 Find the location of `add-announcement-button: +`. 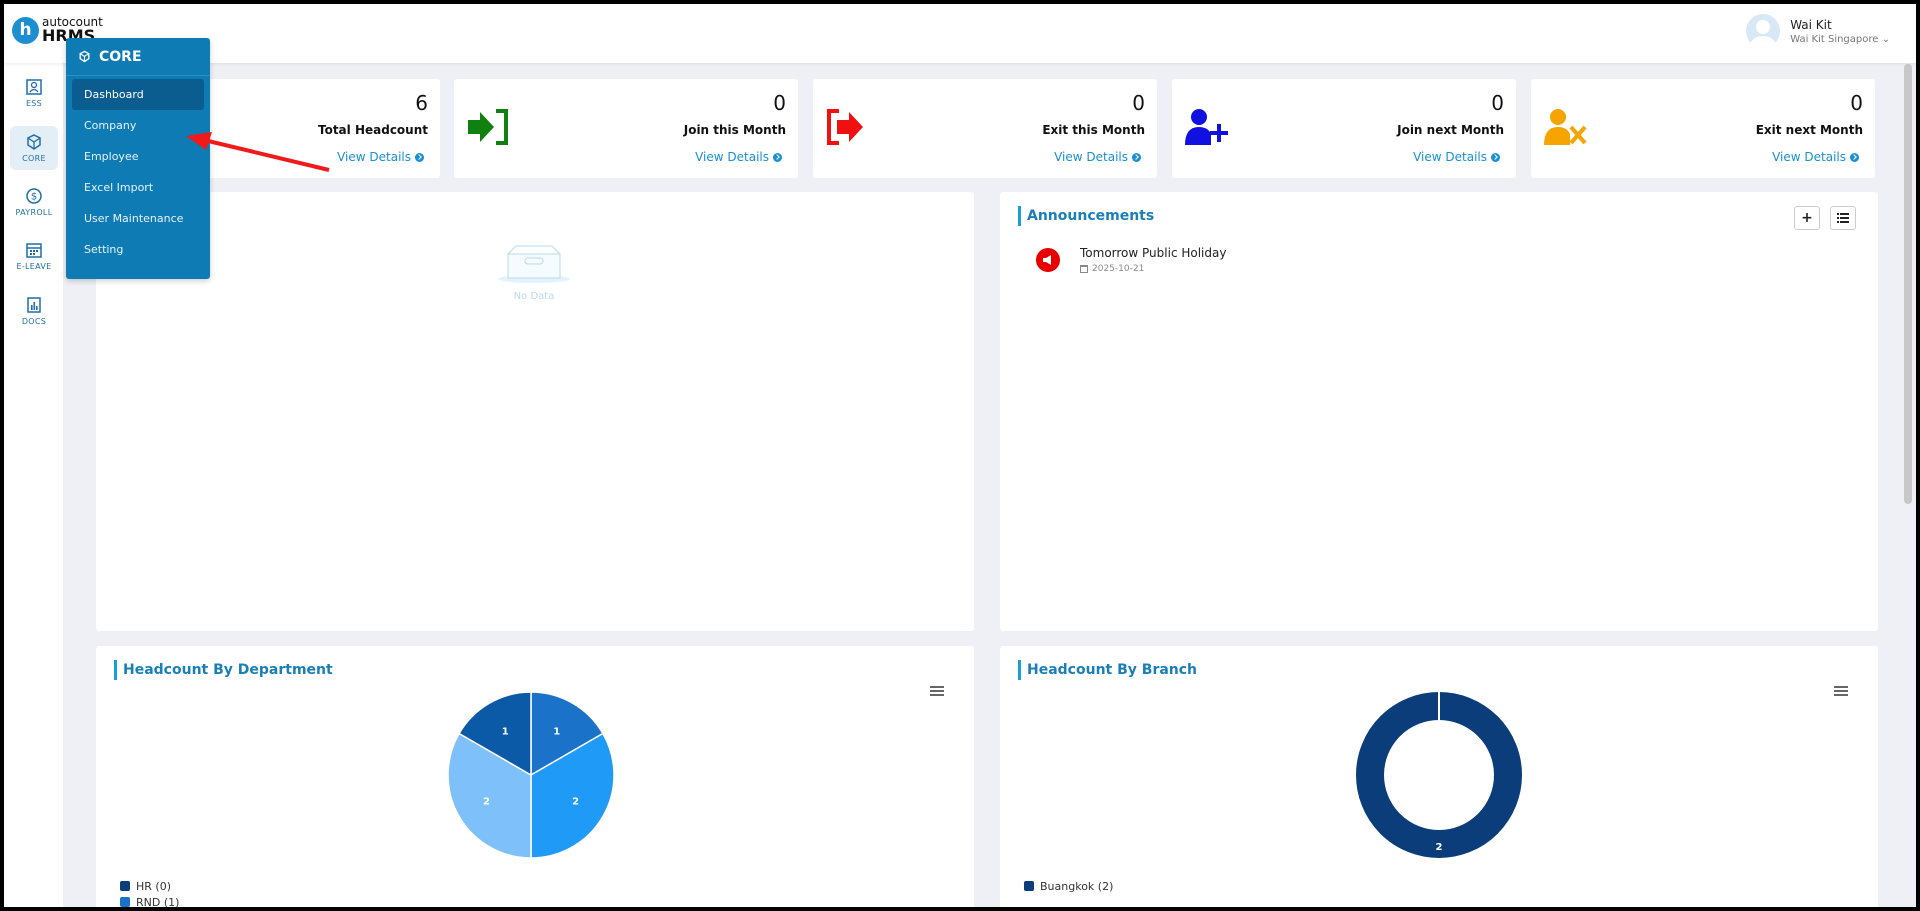

add-announcement-button: + is located at coordinates (1807, 218).